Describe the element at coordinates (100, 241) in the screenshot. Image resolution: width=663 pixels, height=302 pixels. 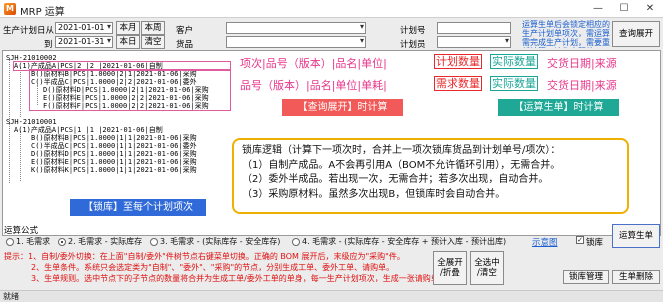
I see `formula-option-2: 2. 毛需求 - 实际库存` at that location.